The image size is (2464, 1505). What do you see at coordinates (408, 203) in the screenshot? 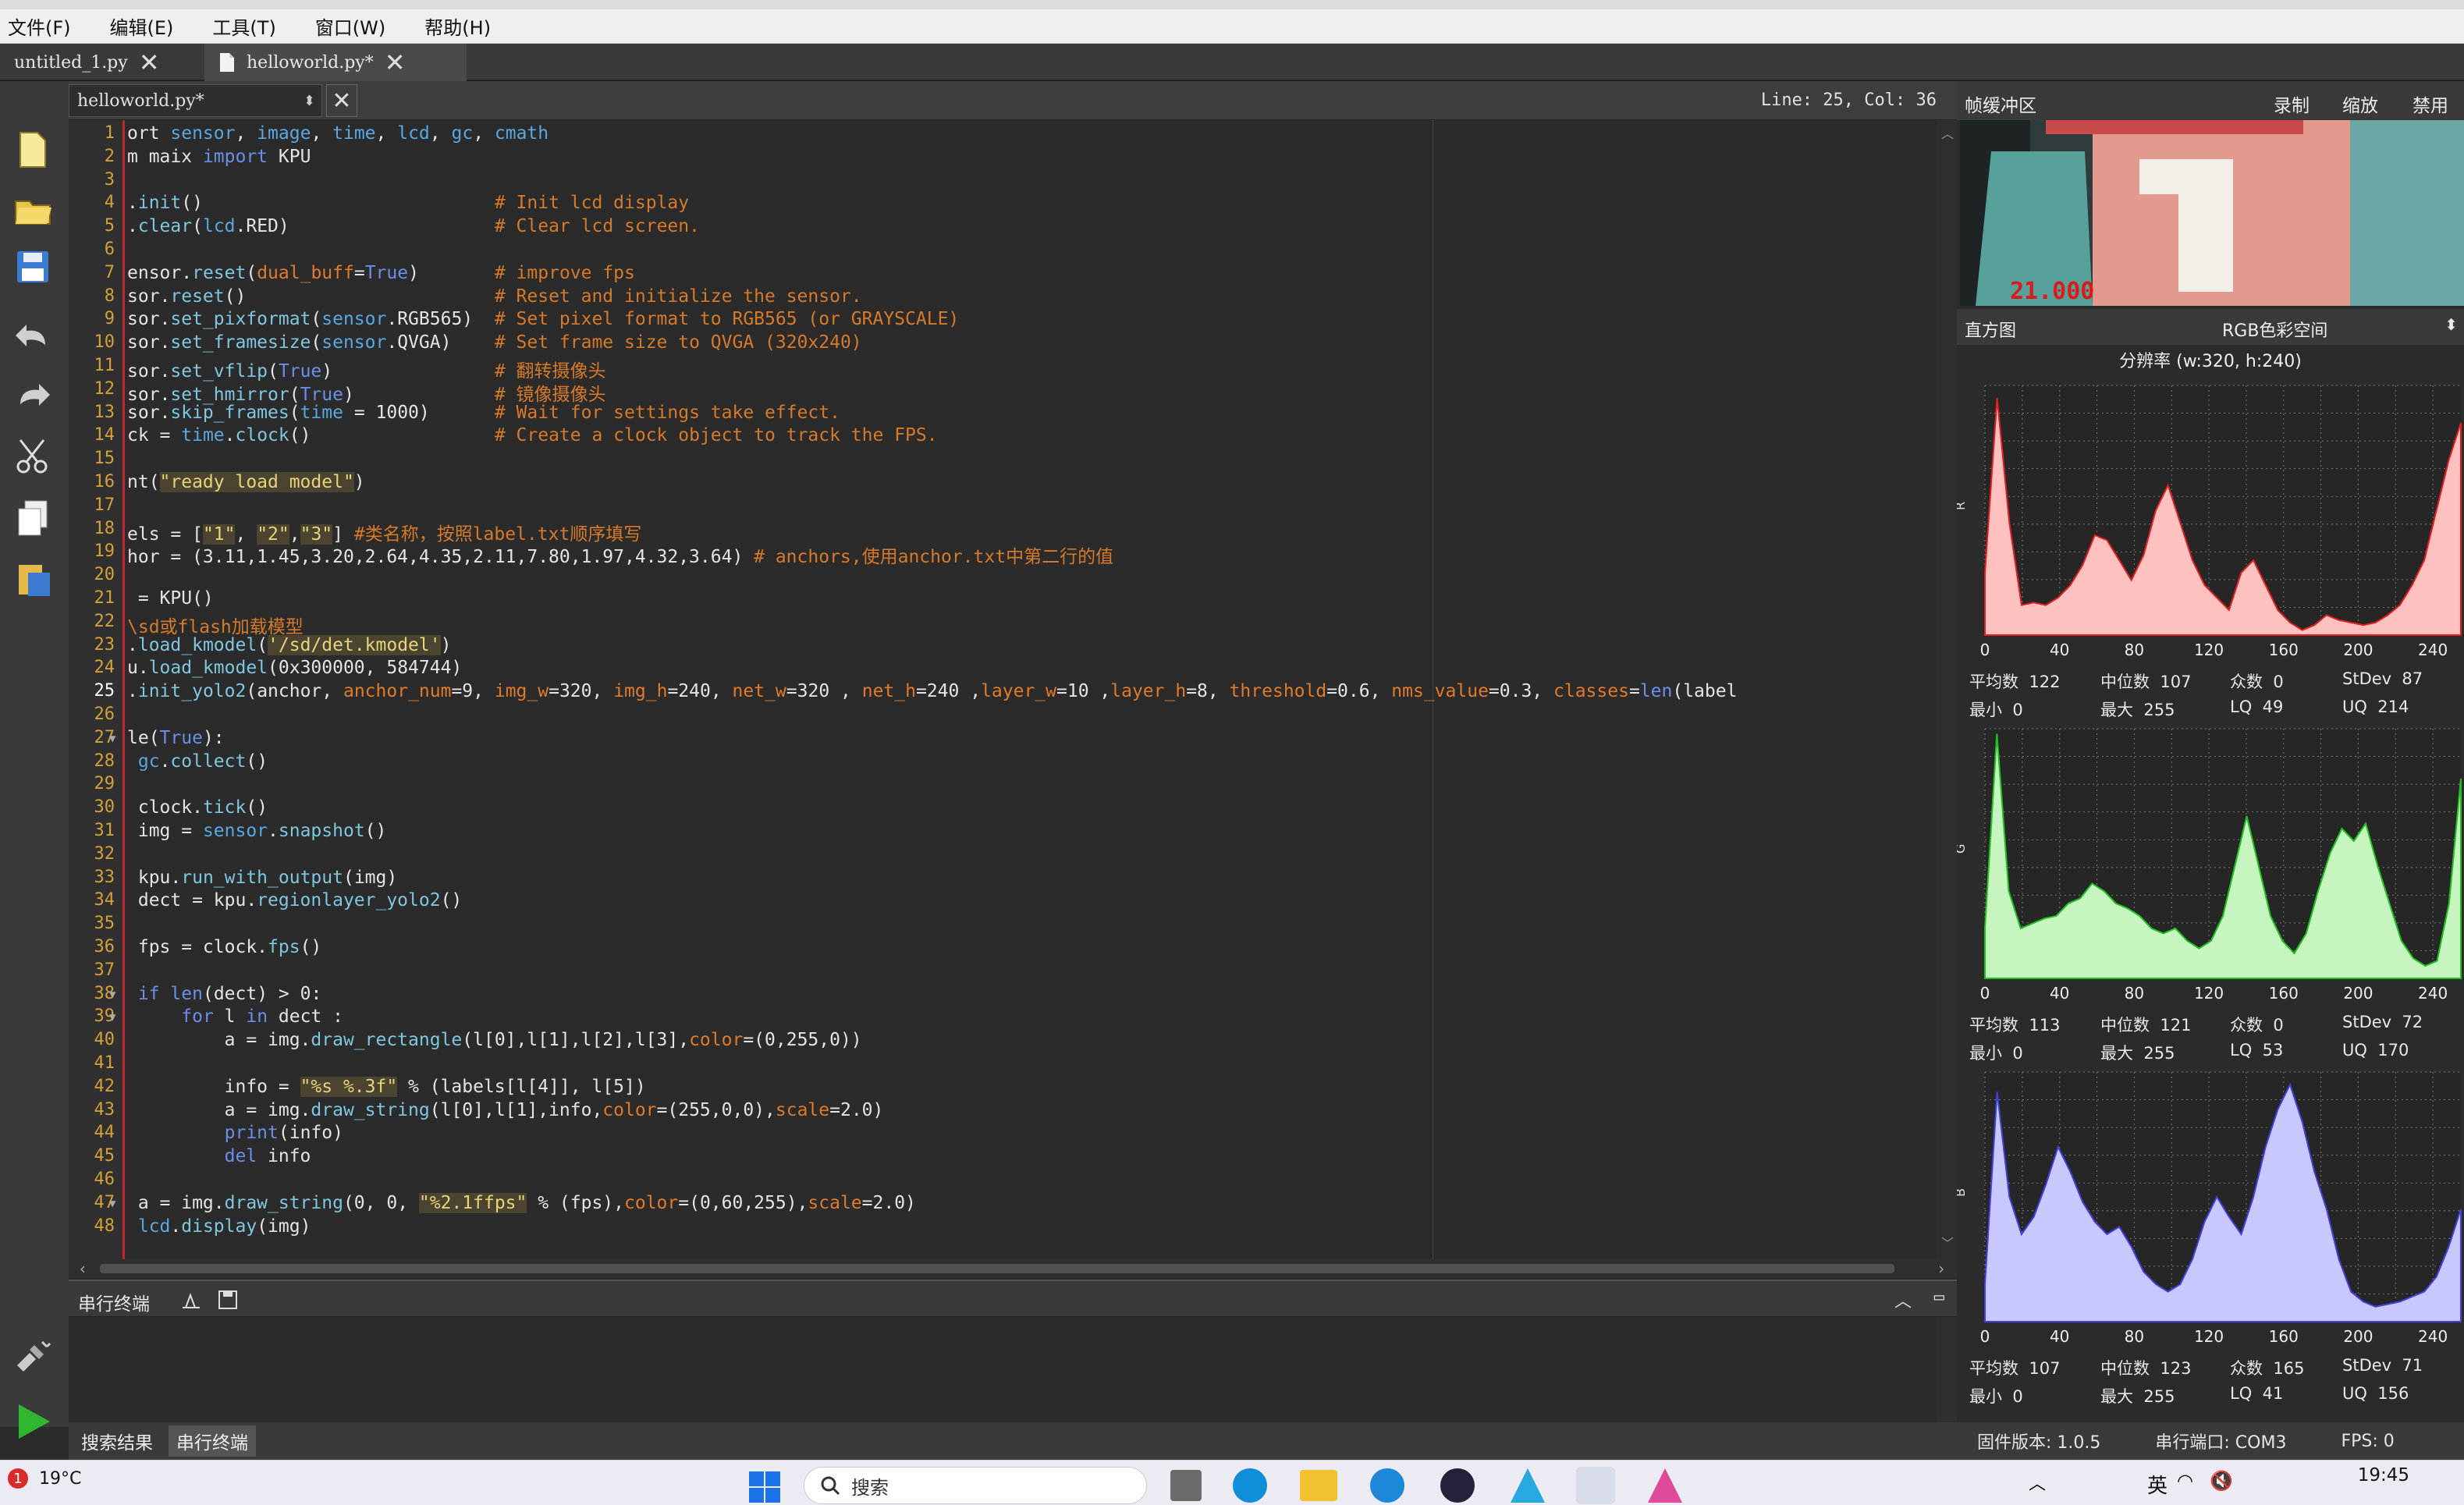
I see `code-line: .init() # Init lcd display` at bounding box center [408, 203].